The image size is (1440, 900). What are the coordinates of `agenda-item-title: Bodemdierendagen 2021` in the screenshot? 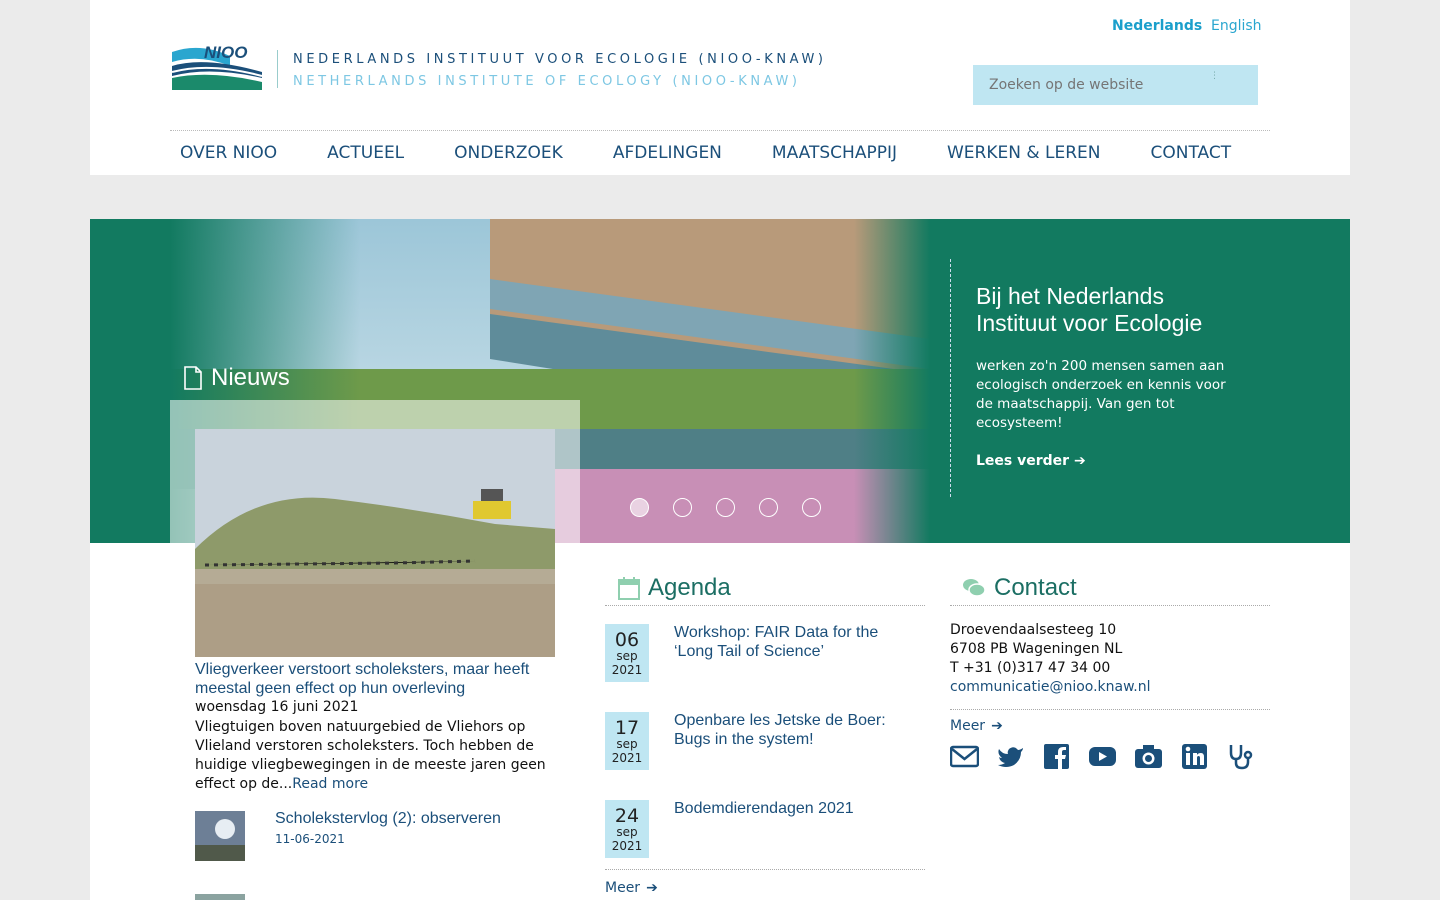 It's located at (794, 808).